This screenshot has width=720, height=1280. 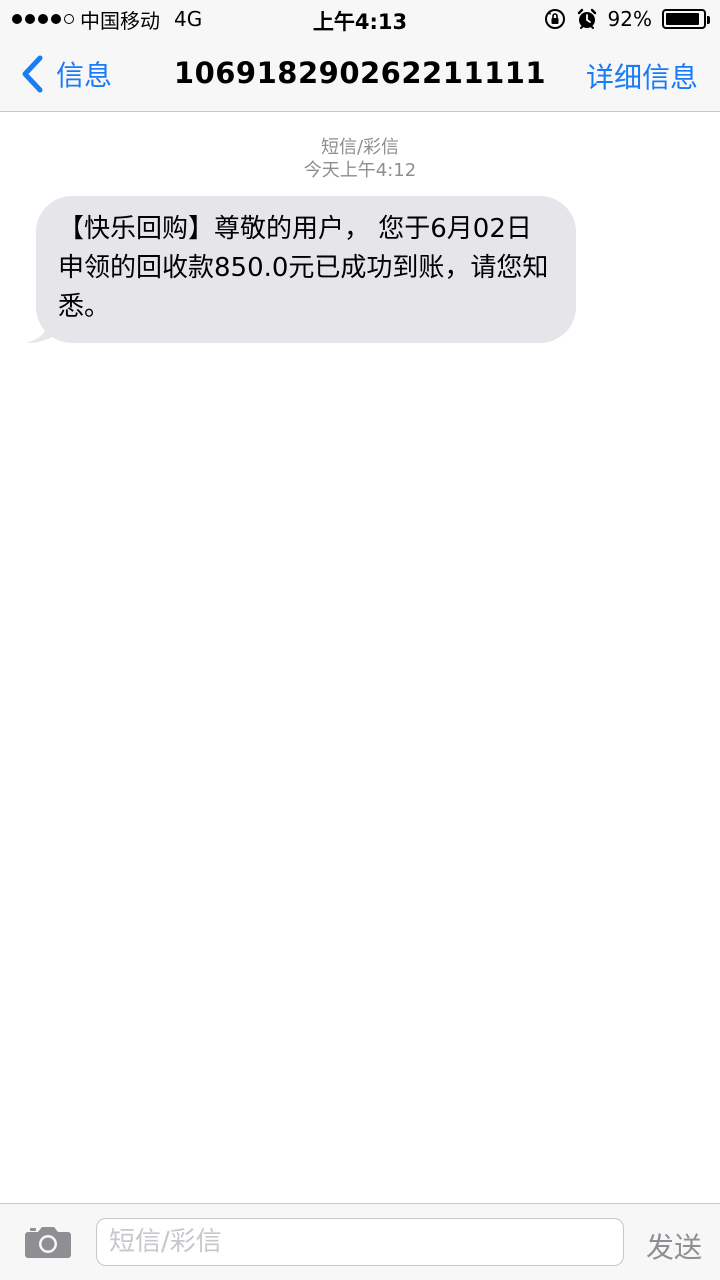 I want to click on back-label: 信息, so click(x=84, y=75).